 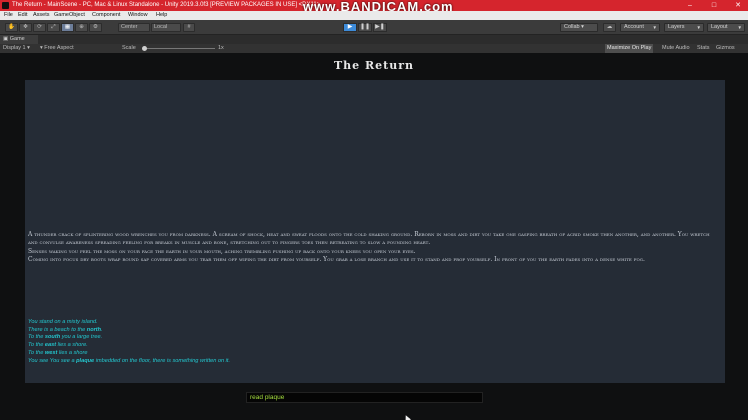 I want to click on command-input, so click(x=364, y=397).